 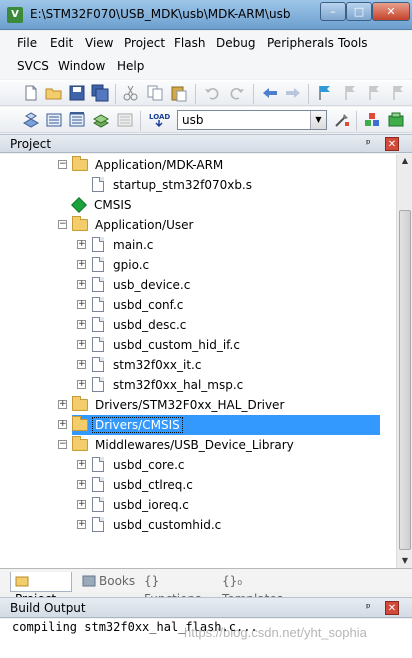 What do you see at coordinates (404, 561) in the screenshot?
I see `scroll-down-icon: ▼` at bounding box center [404, 561].